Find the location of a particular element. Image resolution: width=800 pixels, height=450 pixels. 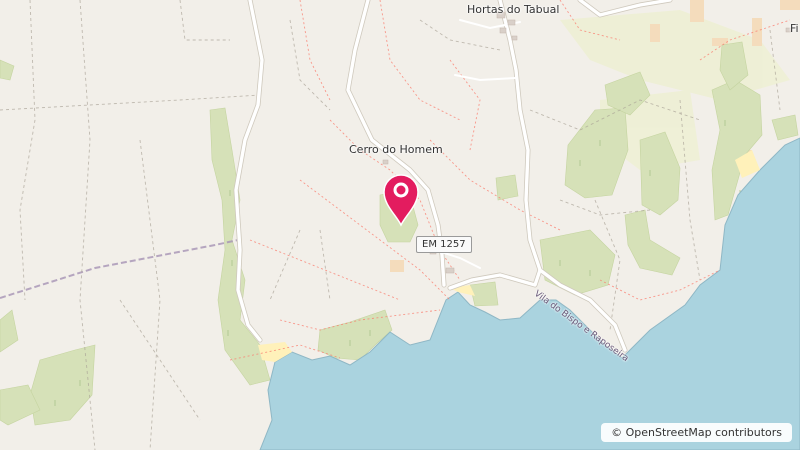

place-label: Cerro do Homem is located at coordinates (396, 149).